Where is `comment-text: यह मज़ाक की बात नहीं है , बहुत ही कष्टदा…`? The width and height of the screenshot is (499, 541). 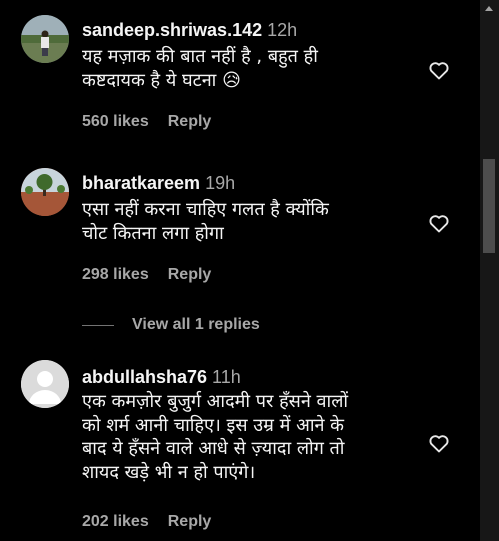
comment-text: यह मज़ाक की बात नहीं है , बहुत ही कष्टदा… is located at coordinates (252, 68).